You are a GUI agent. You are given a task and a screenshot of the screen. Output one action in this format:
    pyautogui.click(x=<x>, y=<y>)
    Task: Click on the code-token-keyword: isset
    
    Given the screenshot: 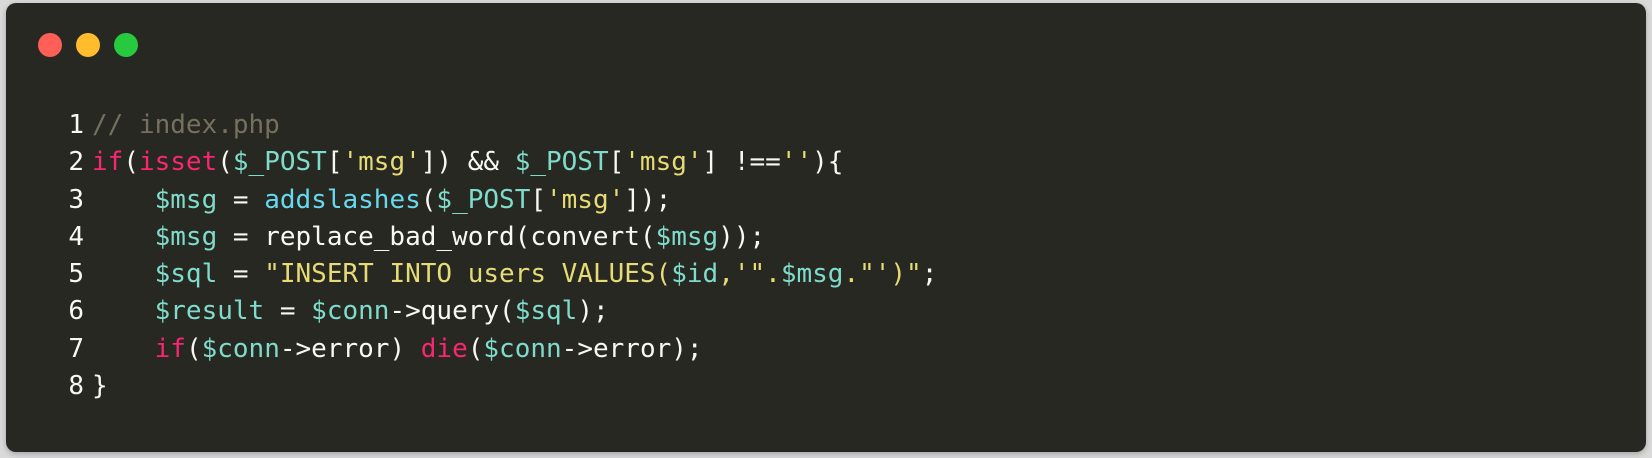 What is the action you would take?
    pyautogui.click(x=178, y=162)
    